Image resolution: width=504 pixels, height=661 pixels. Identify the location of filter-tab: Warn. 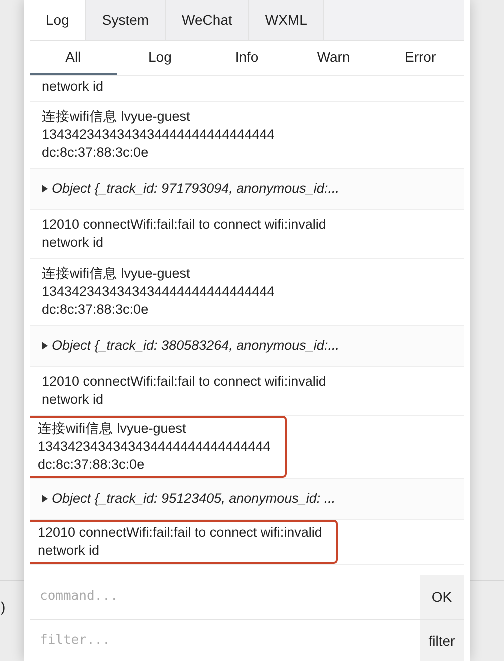
(334, 58).